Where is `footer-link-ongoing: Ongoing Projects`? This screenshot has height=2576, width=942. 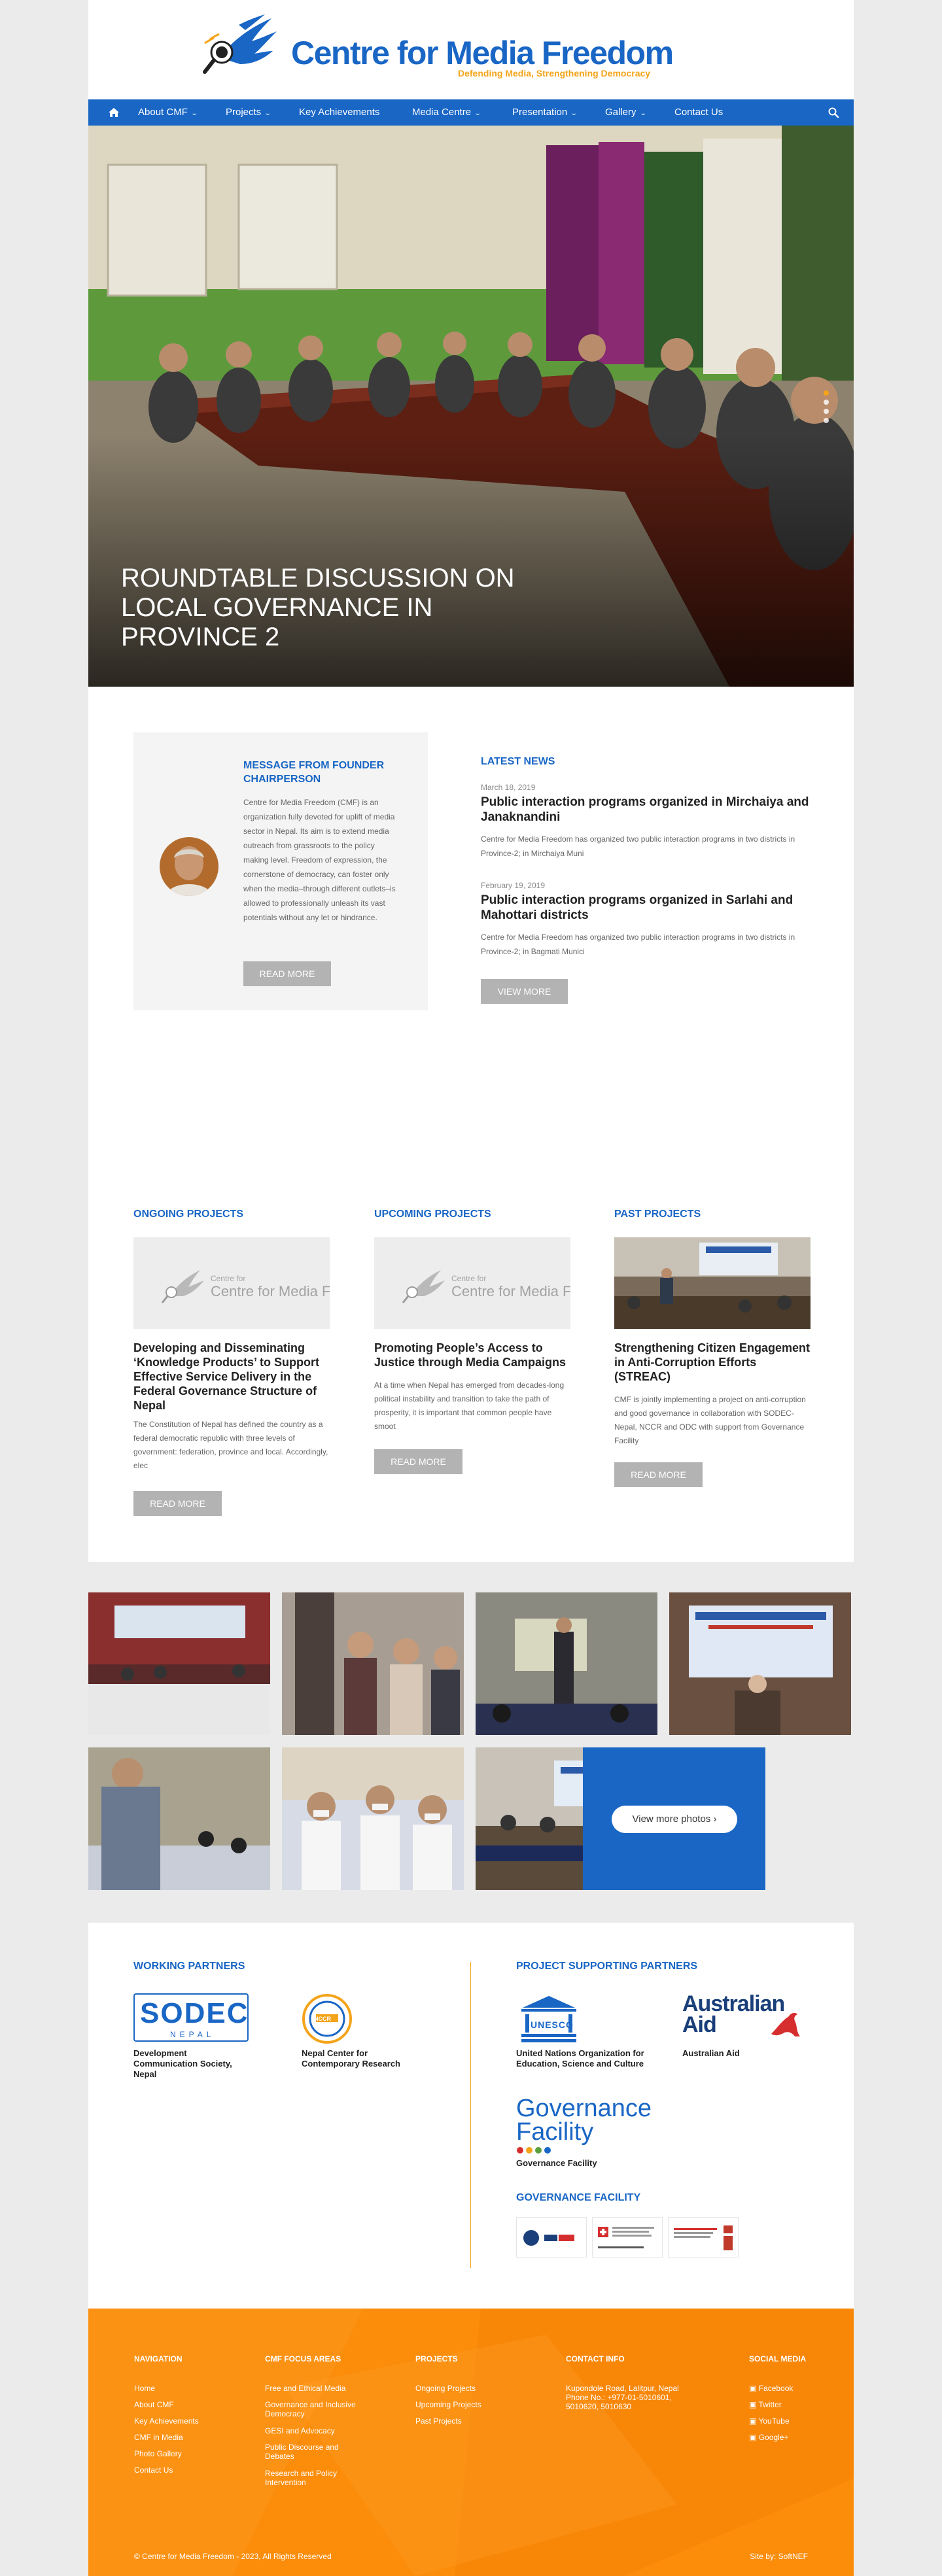
footer-link-ongoing: Ongoing Projects is located at coordinates (446, 2389).